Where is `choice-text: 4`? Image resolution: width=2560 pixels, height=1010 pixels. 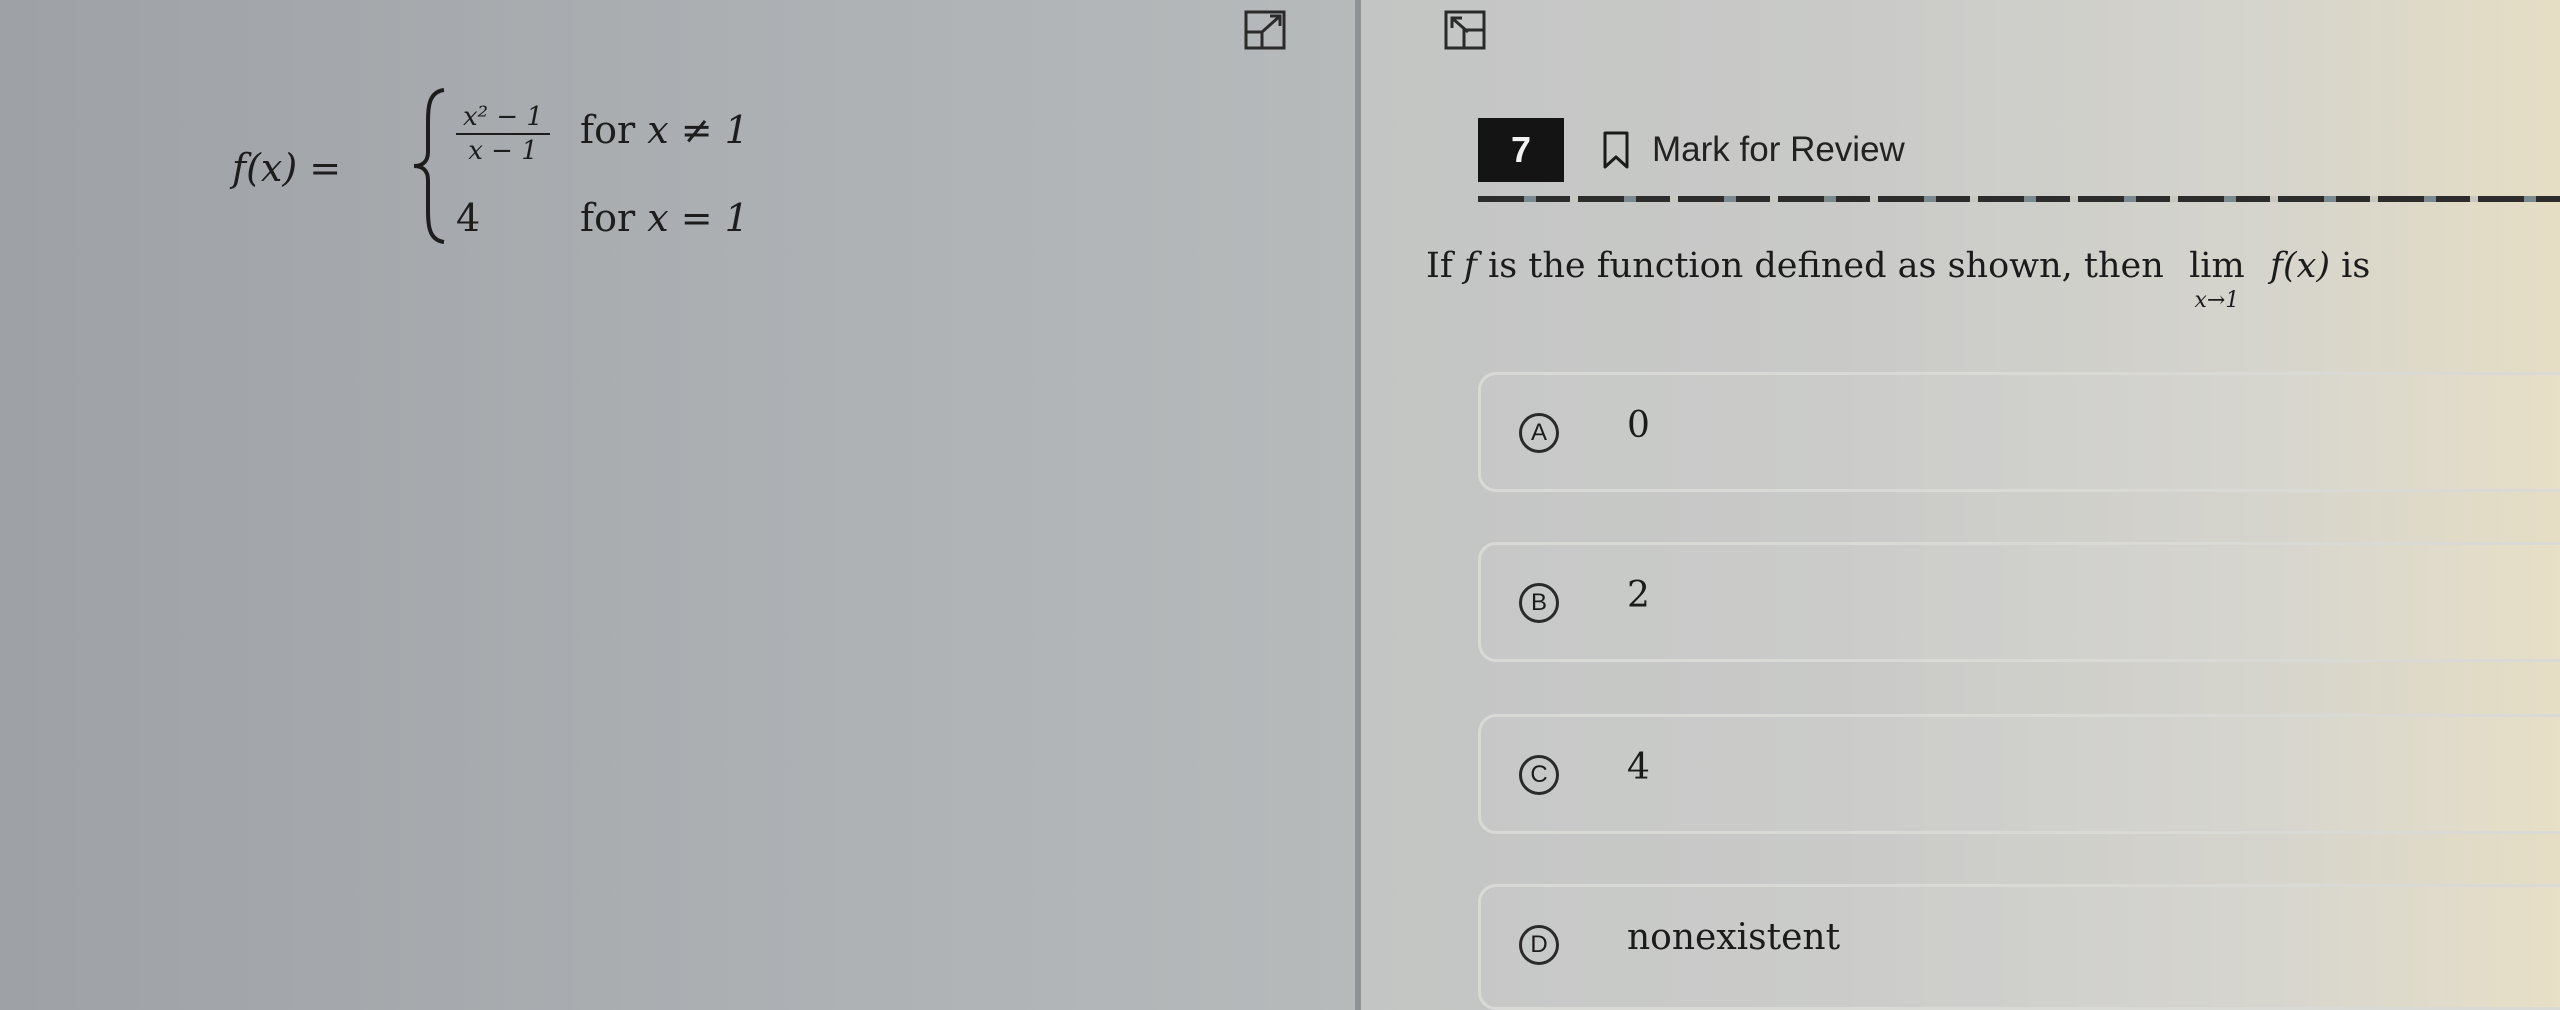
choice-text: 4 is located at coordinates (1638, 767).